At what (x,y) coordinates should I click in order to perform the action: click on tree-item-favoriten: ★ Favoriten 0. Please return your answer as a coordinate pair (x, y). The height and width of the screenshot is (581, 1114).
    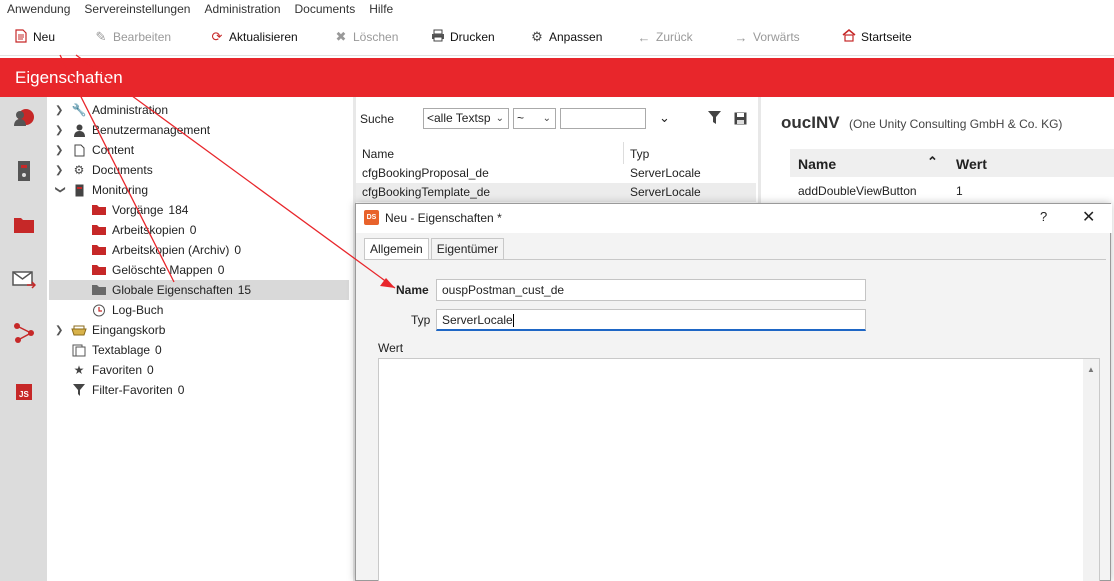
    Looking at the image, I should click on (112, 370).